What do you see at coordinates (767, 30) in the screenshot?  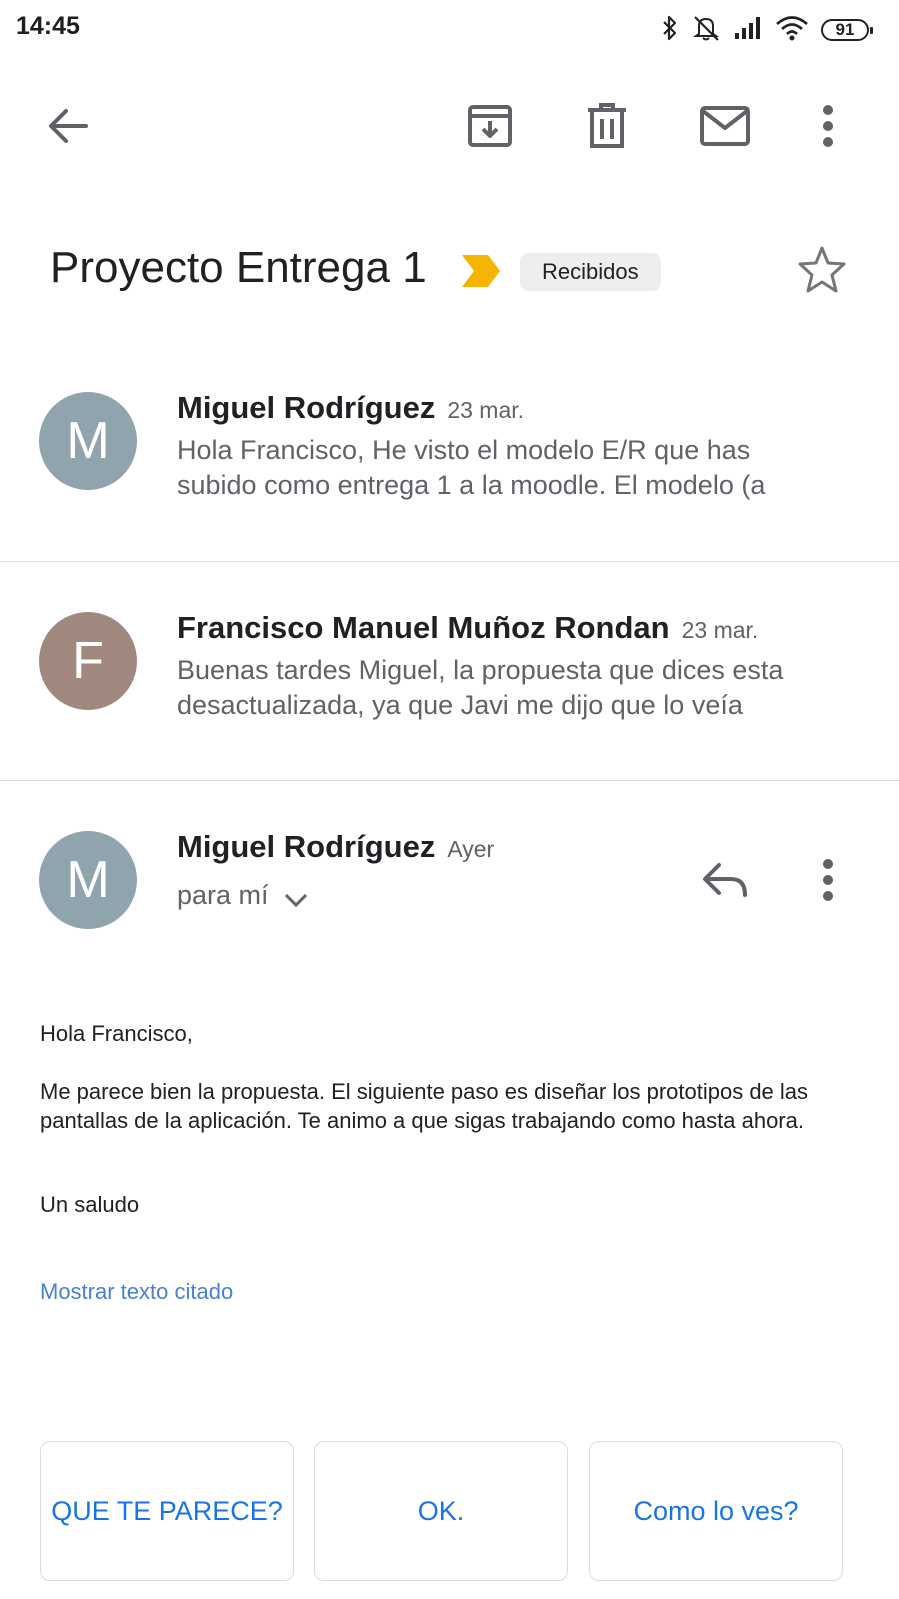 I see `status-icons: 91` at bounding box center [767, 30].